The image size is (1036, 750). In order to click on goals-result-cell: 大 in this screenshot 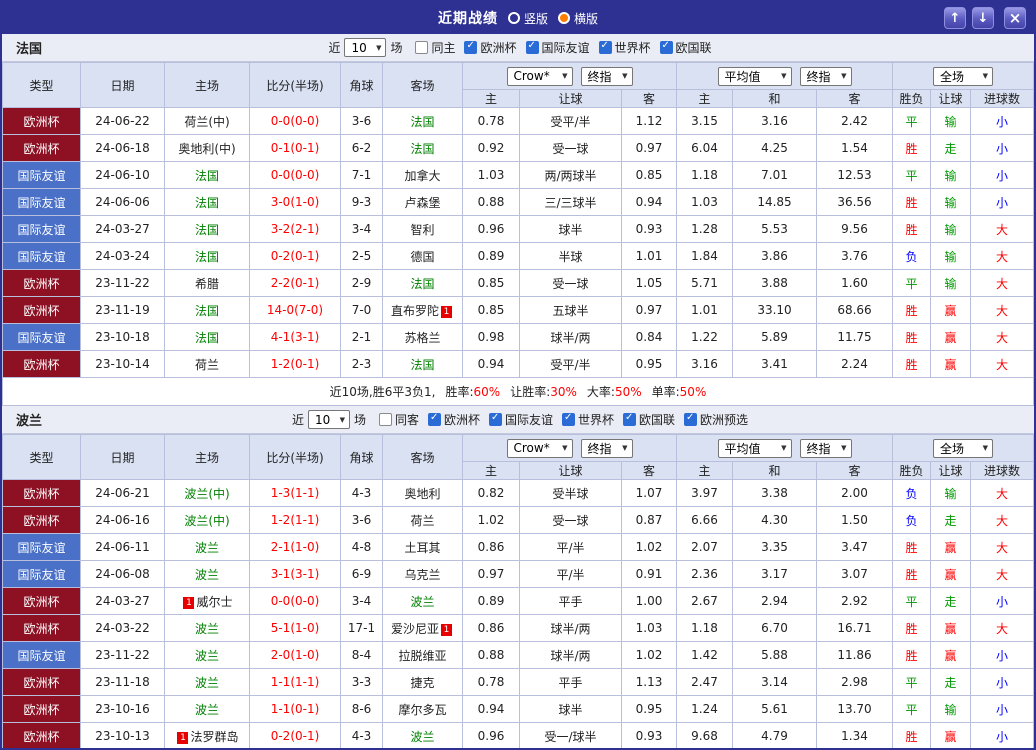, I will do `click(1002, 628)`.